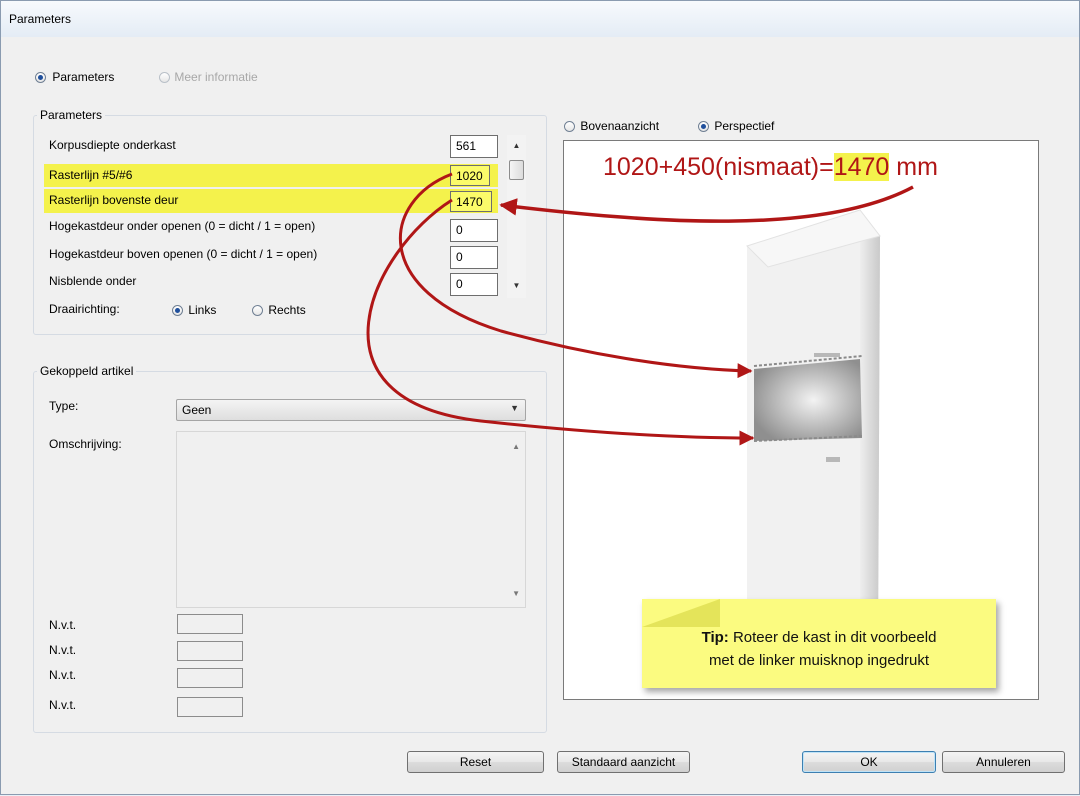 This screenshot has height=796, width=1080. What do you see at coordinates (63, 650) in the screenshot?
I see `nvt-label-2: N.v.t.` at bounding box center [63, 650].